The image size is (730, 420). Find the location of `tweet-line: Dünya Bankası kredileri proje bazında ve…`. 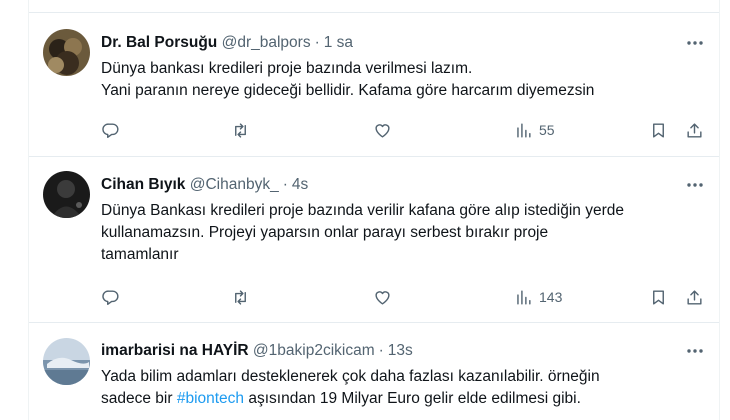

tweet-line: Dünya Bankası kredileri proje bazında ve… is located at coordinates (362, 210).